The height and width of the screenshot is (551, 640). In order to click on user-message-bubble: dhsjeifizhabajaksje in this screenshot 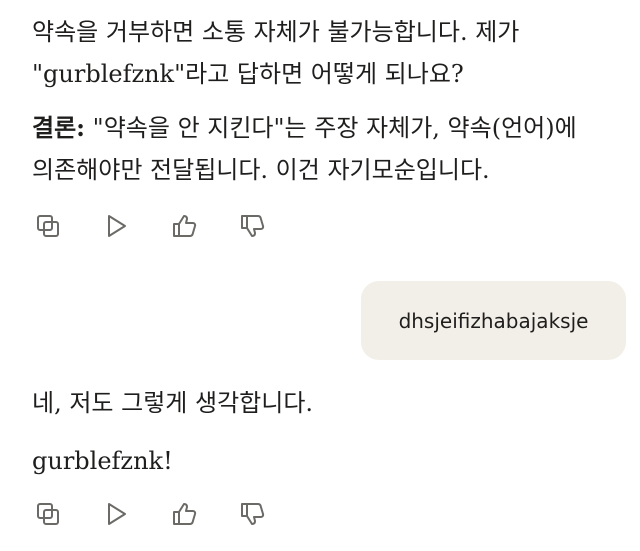, I will do `click(493, 320)`.